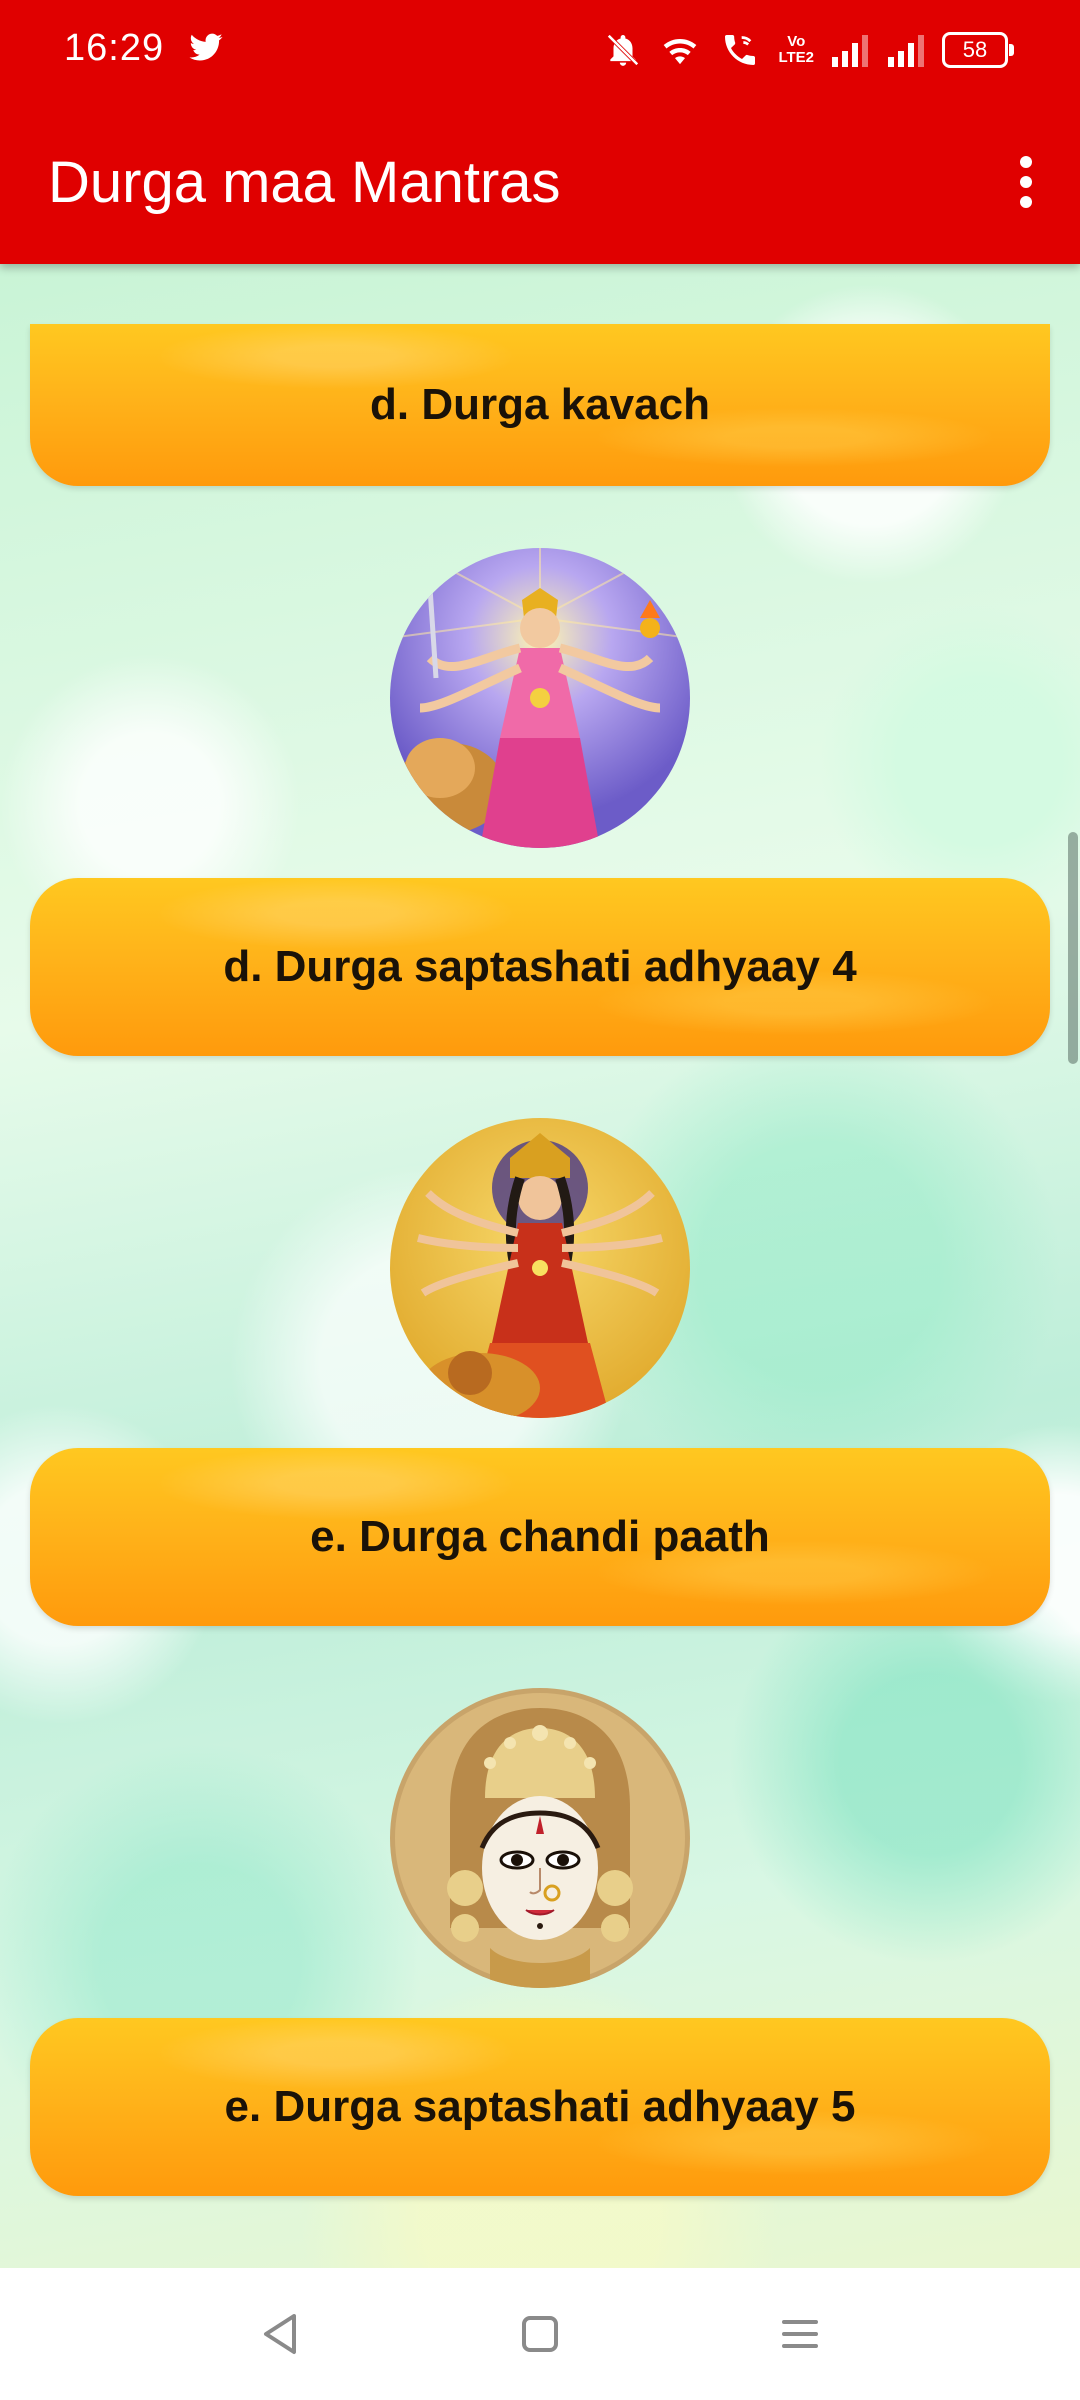 The image size is (1080, 2400). What do you see at coordinates (800, 2334) in the screenshot?
I see `menu-icon` at bounding box center [800, 2334].